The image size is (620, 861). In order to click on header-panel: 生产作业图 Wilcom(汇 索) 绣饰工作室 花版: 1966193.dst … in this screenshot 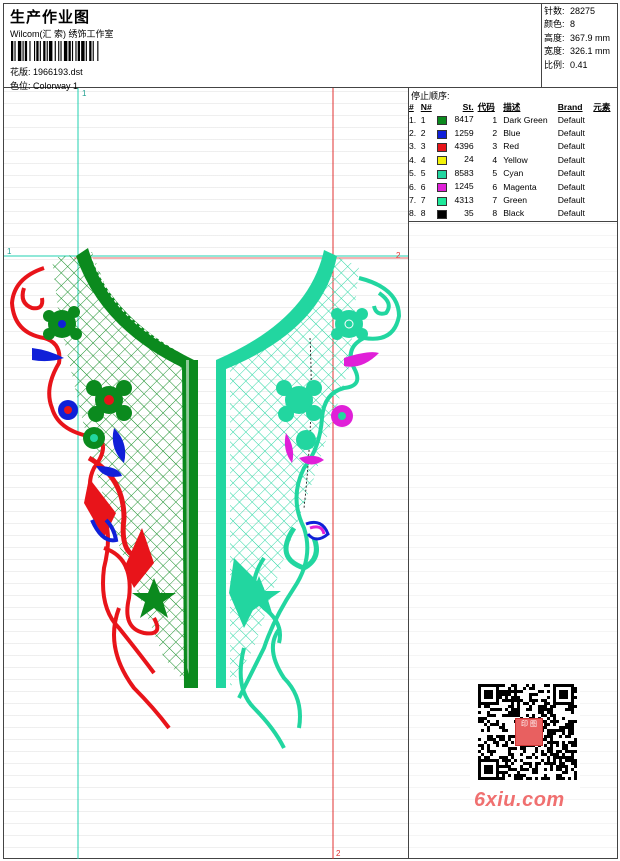, I will do `click(273, 47)`.